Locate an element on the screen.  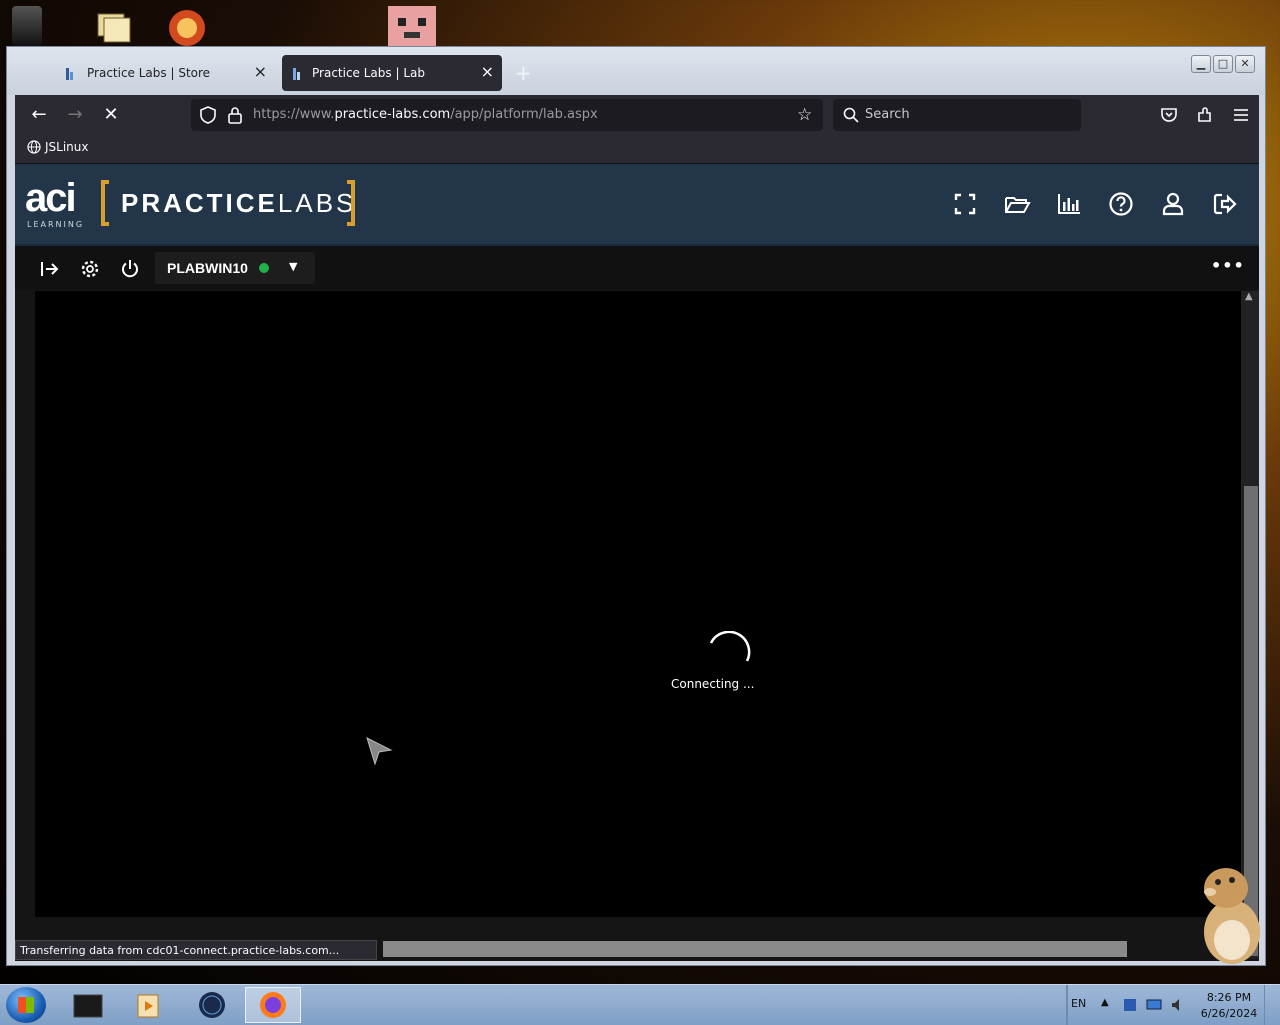
logo-bracket-left is located at coordinates (105, 203).